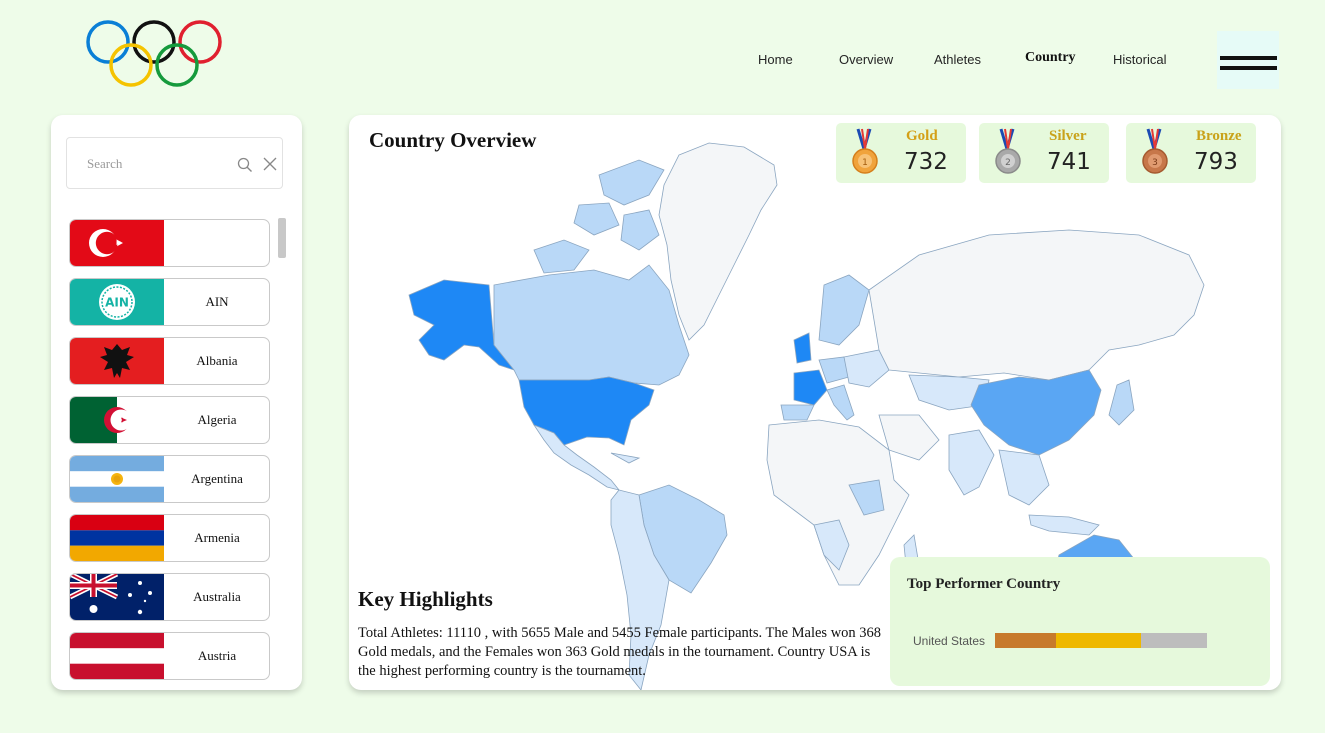  I want to click on nav-athletes: Athletes, so click(957, 59).